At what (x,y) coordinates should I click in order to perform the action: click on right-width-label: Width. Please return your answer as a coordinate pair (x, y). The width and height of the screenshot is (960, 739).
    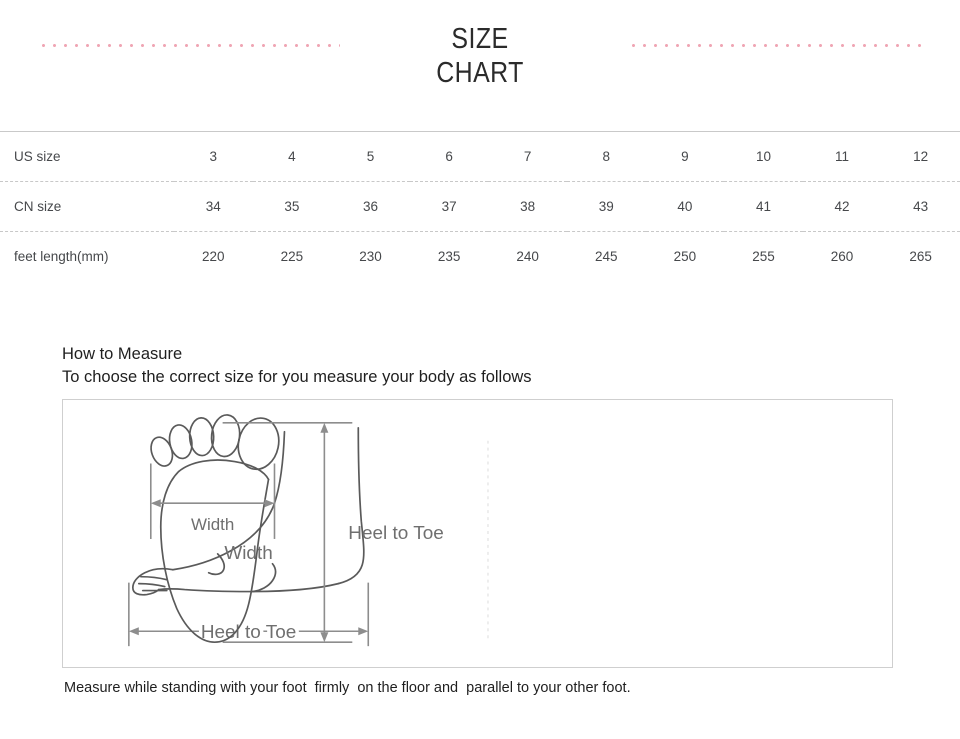
    Looking at the image, I should click on (212, 524).